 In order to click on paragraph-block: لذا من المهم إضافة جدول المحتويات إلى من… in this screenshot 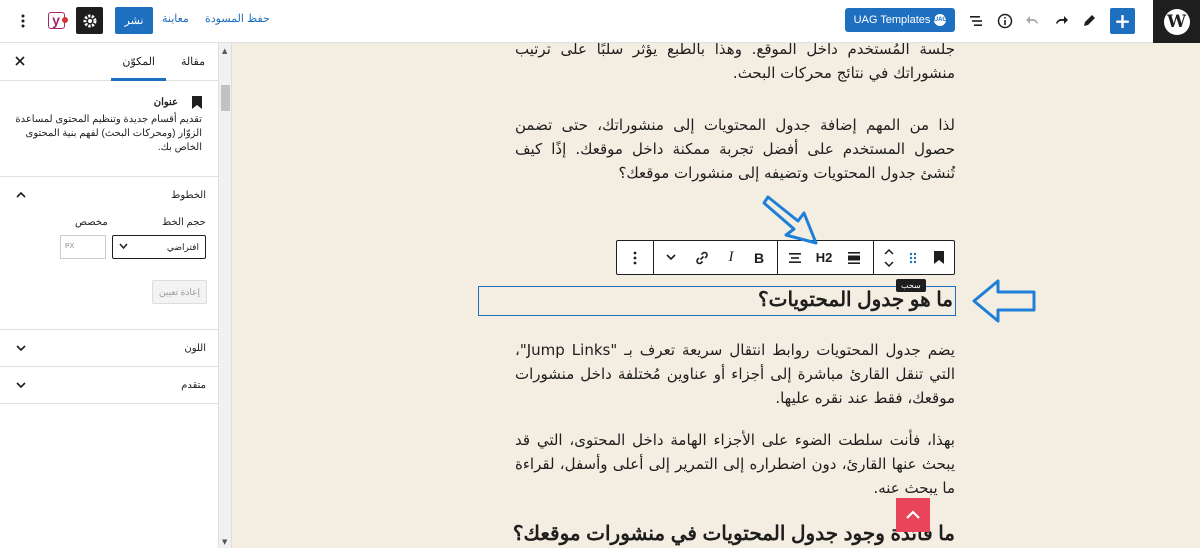, I will do `click(735, 149)`.